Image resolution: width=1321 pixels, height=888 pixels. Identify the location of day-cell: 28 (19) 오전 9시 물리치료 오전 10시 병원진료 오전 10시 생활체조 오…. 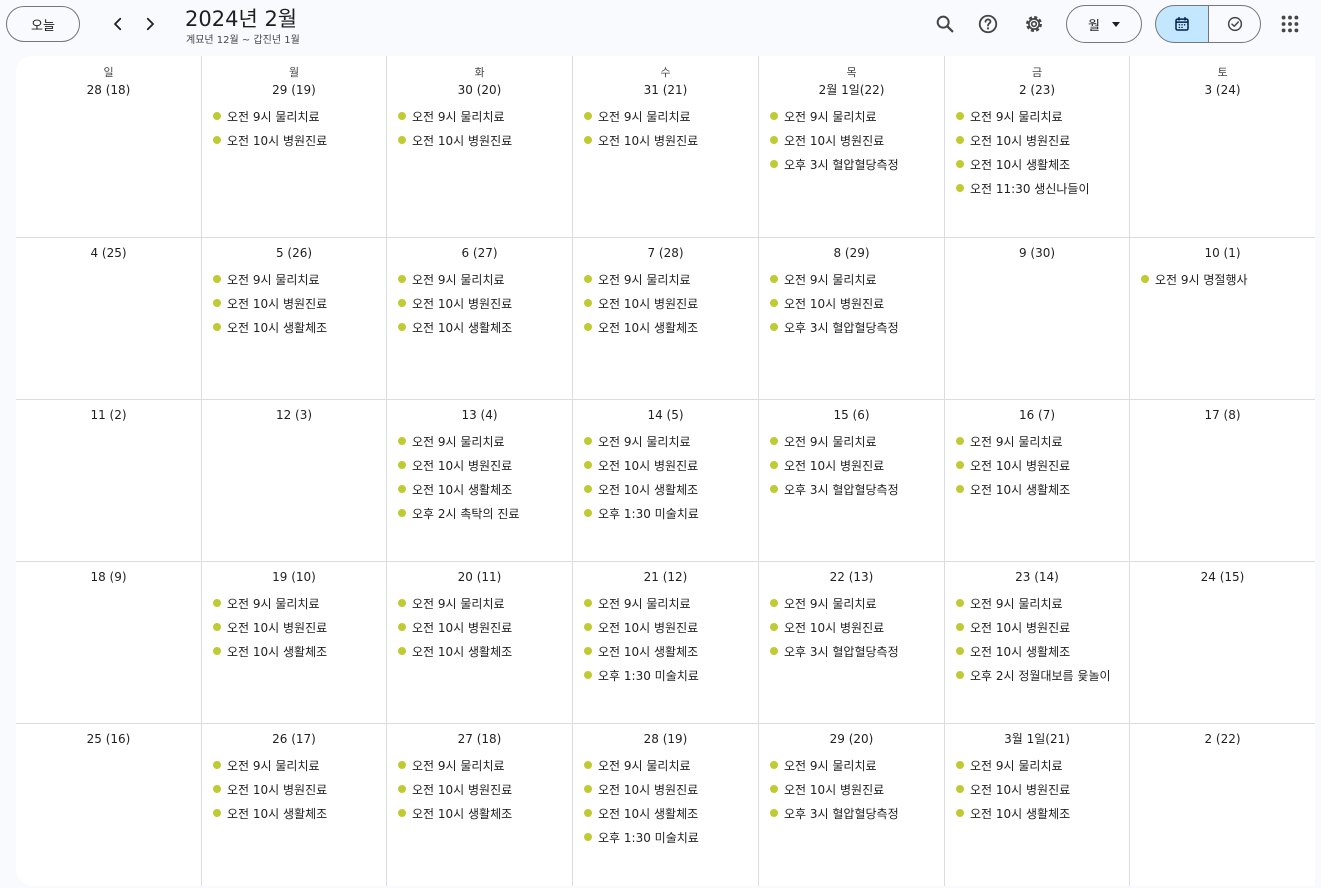
(666, 805).